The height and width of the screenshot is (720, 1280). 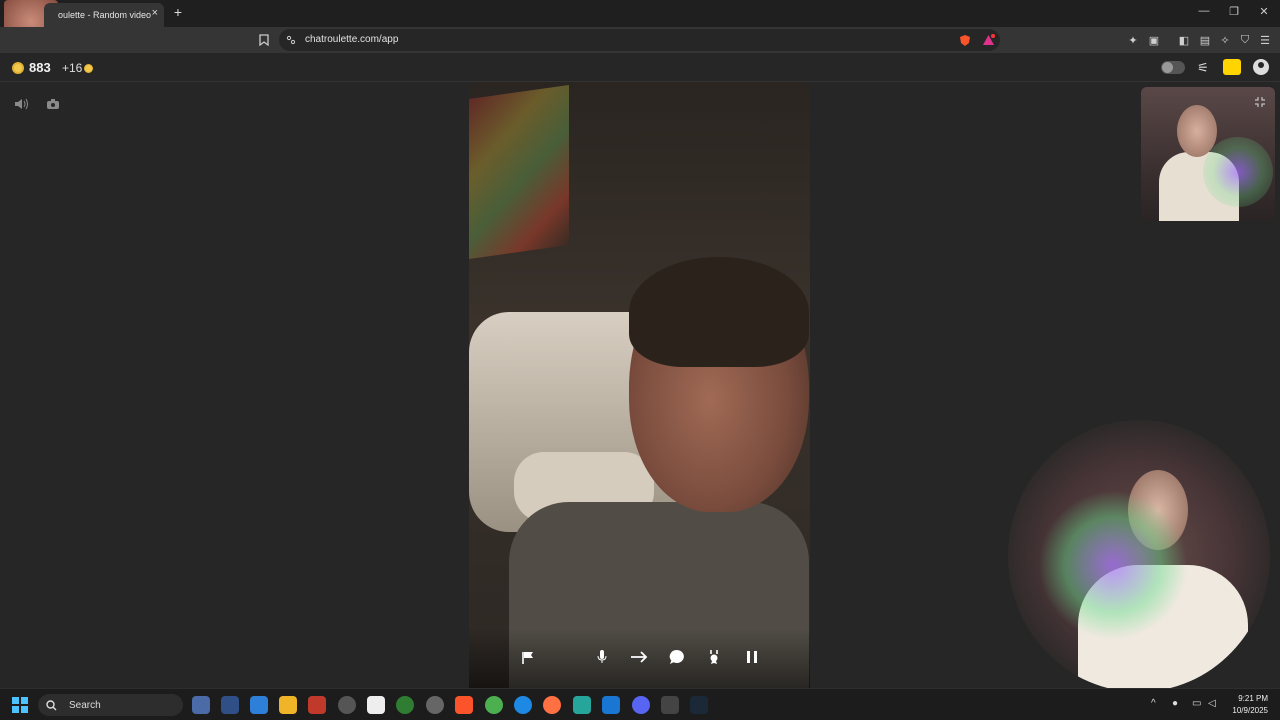 What do you see at coordinates (464, 705) in the screenshot?
I see `brave-browser-icon` at bounding box center [464, 705].